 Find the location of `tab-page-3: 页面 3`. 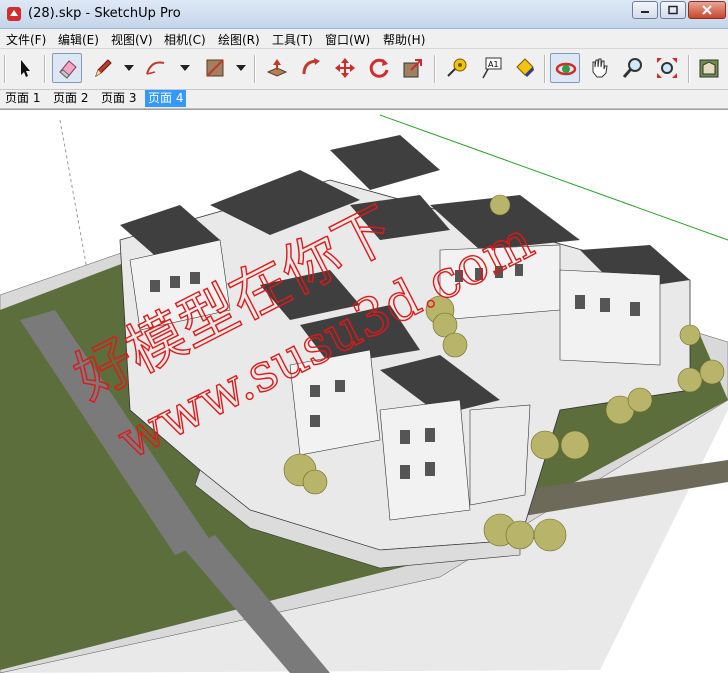

tab-page-3: 页面 3 is located at coordinates (118, 98).